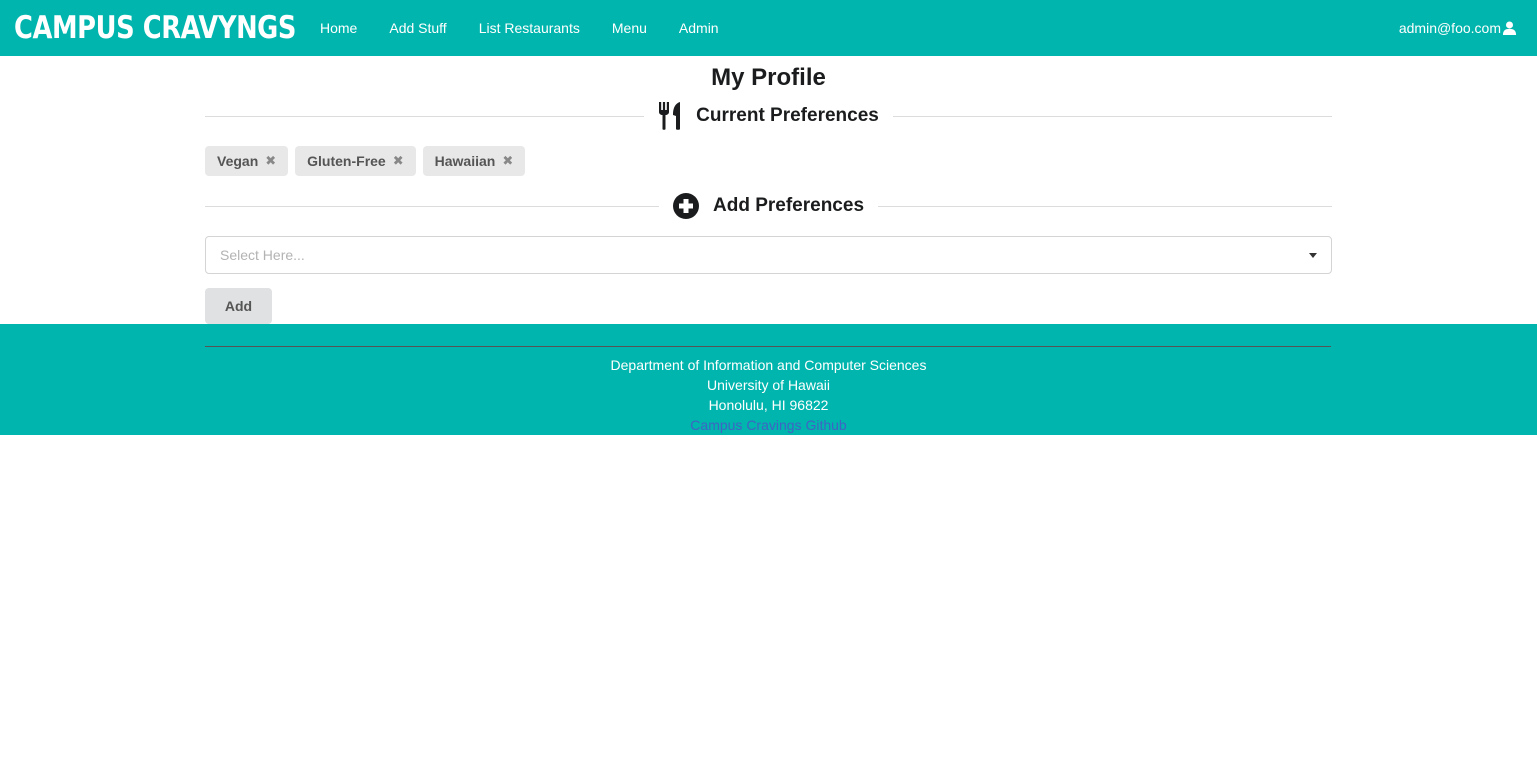 This screenshot has width=1537, height=762. I want to click on user-dropdown: admin@foo.com, so click(1458, 28).